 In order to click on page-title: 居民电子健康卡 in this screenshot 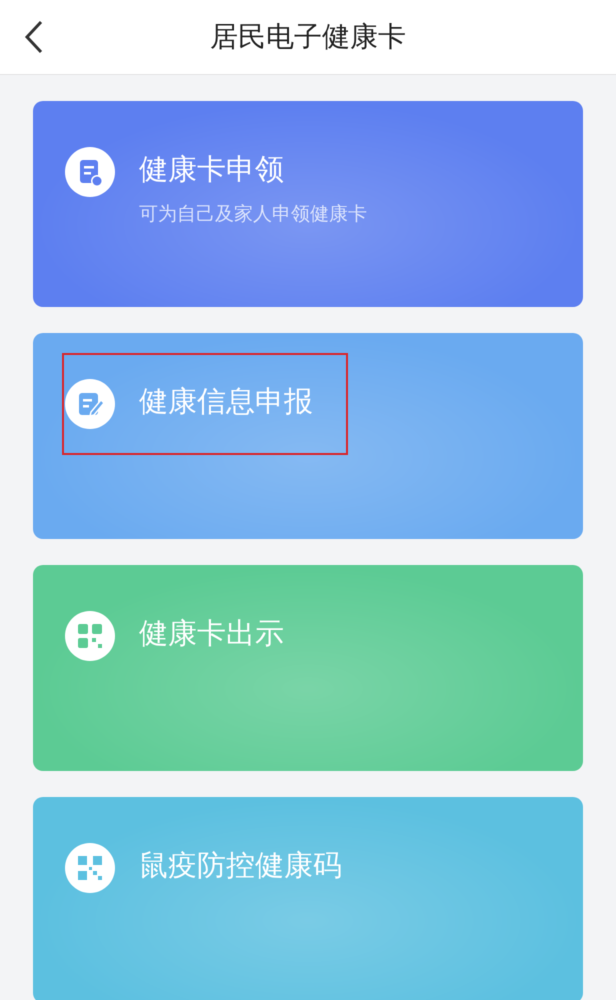, I will do `click(308, 37)`.